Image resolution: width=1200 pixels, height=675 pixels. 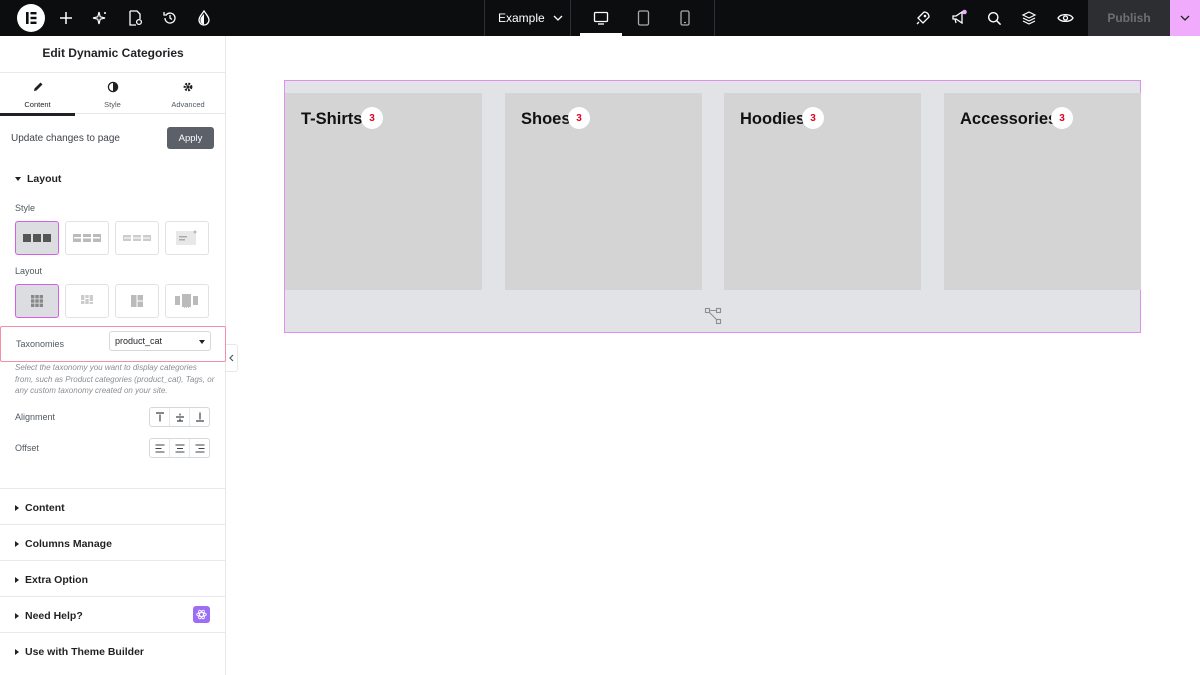 What do you see at coordinates (1065, 18) in the screenshot?
I see `preview-eye-icon` at bounding box center [1065, 18].